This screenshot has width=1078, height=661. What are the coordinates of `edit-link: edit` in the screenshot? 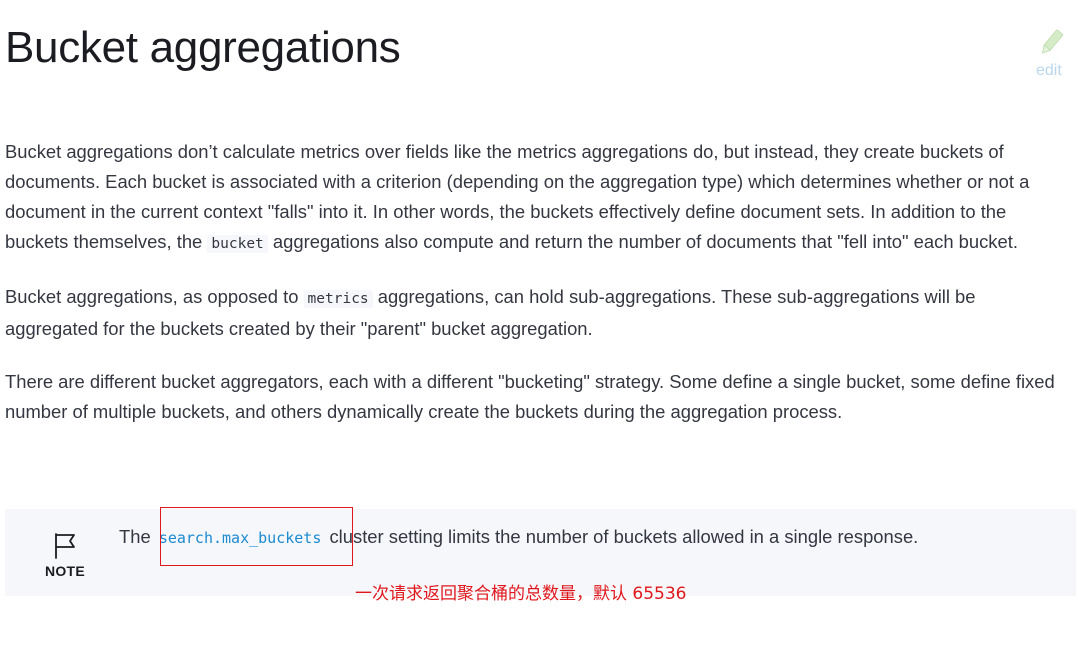 It's located at (1052, 55).